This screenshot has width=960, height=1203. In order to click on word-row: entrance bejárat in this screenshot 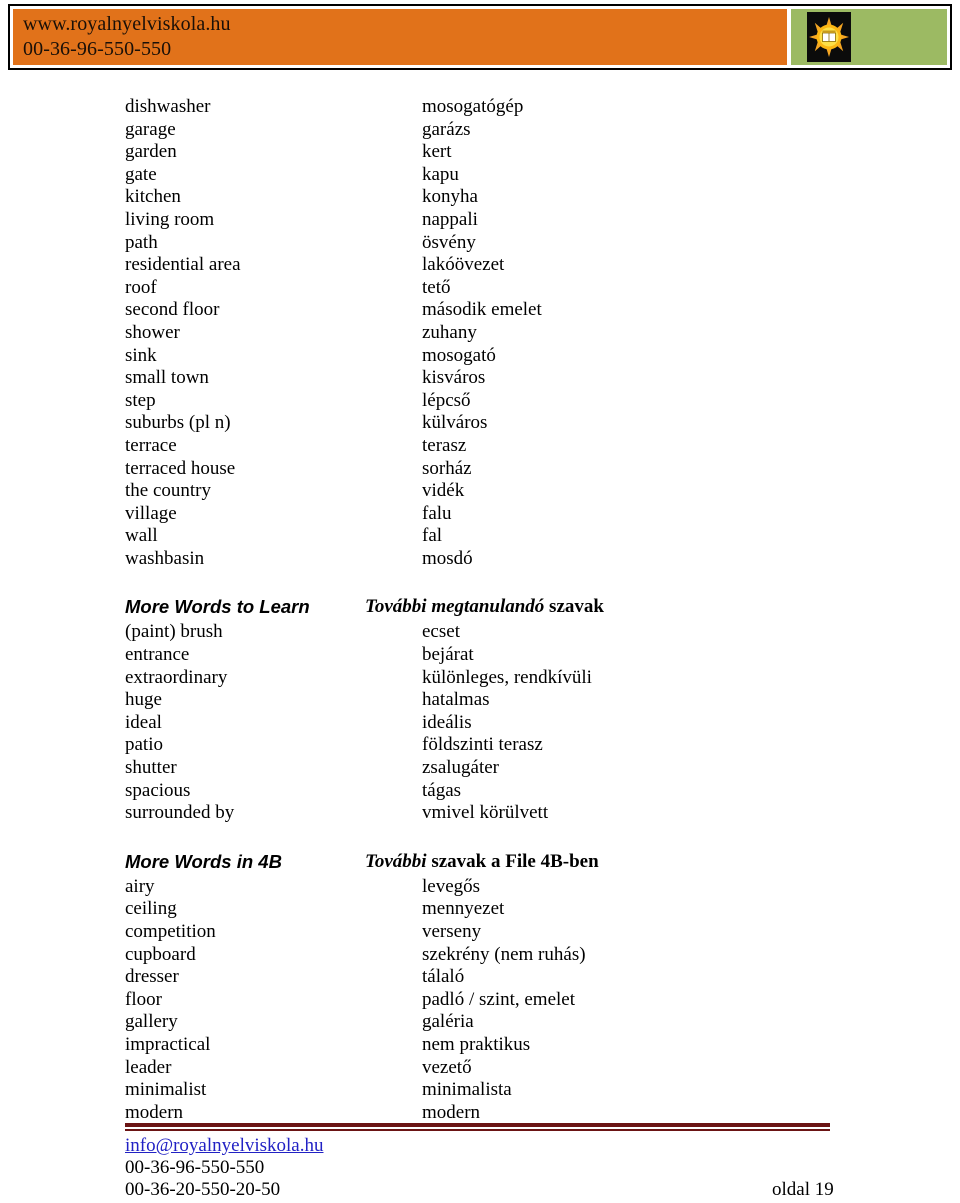, I will do `click(480, 655)`.